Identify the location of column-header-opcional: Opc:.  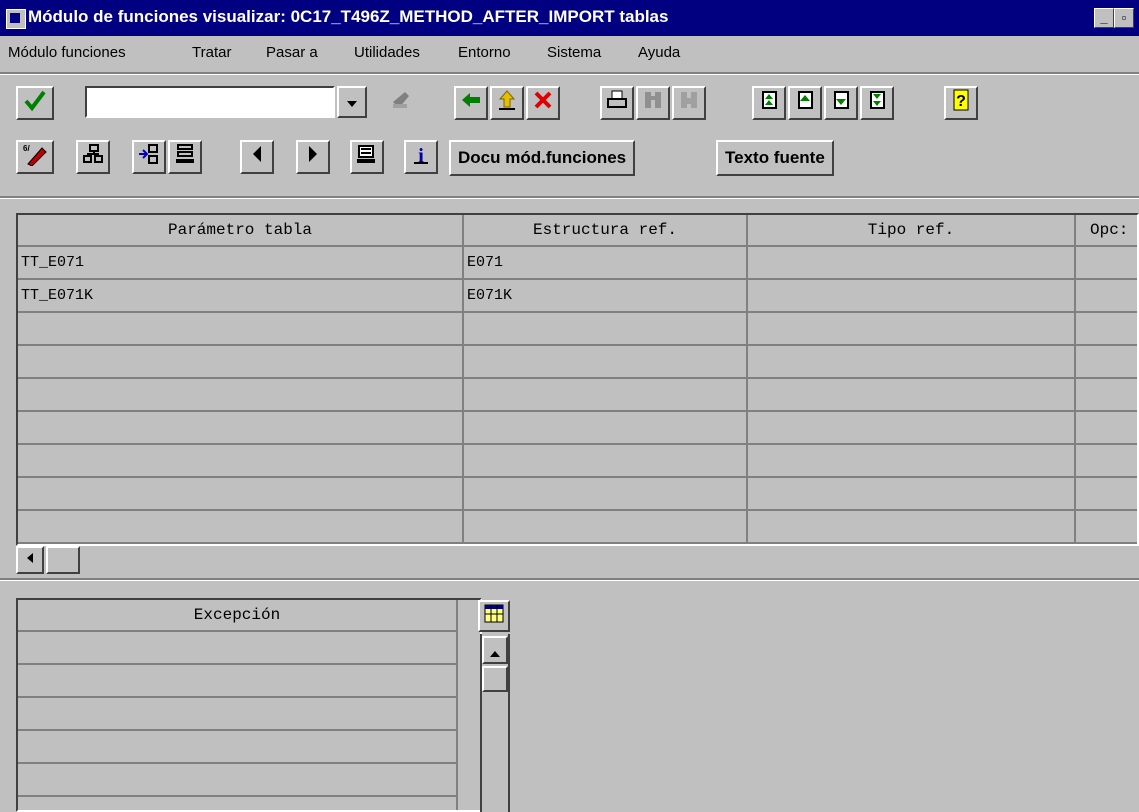
(1106, 231).